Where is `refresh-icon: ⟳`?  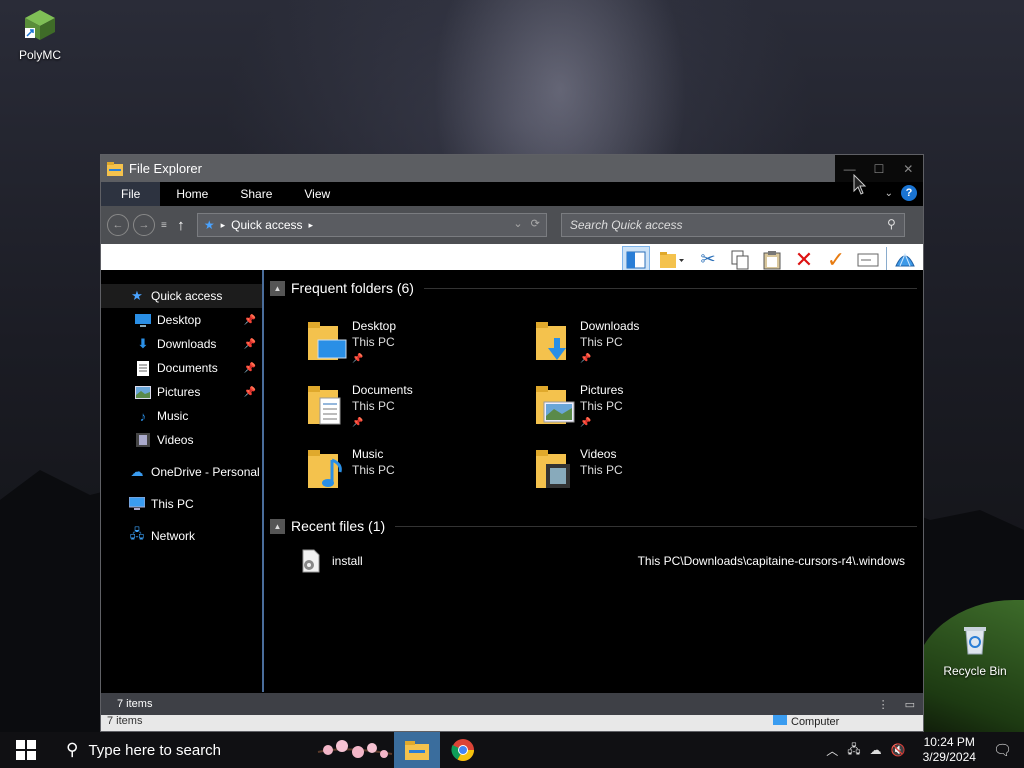
refresh-icon: ⟳ is located at coordinates (535, 223).